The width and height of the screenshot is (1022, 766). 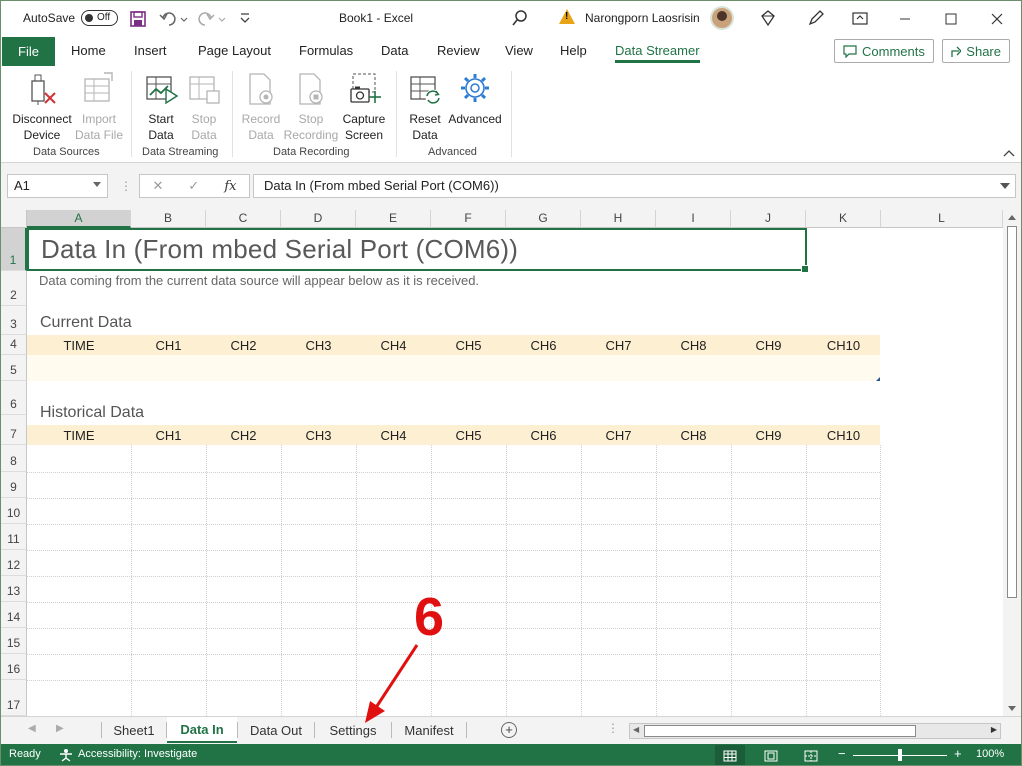 I want to click on save-icon, so click(x=138, y=19).